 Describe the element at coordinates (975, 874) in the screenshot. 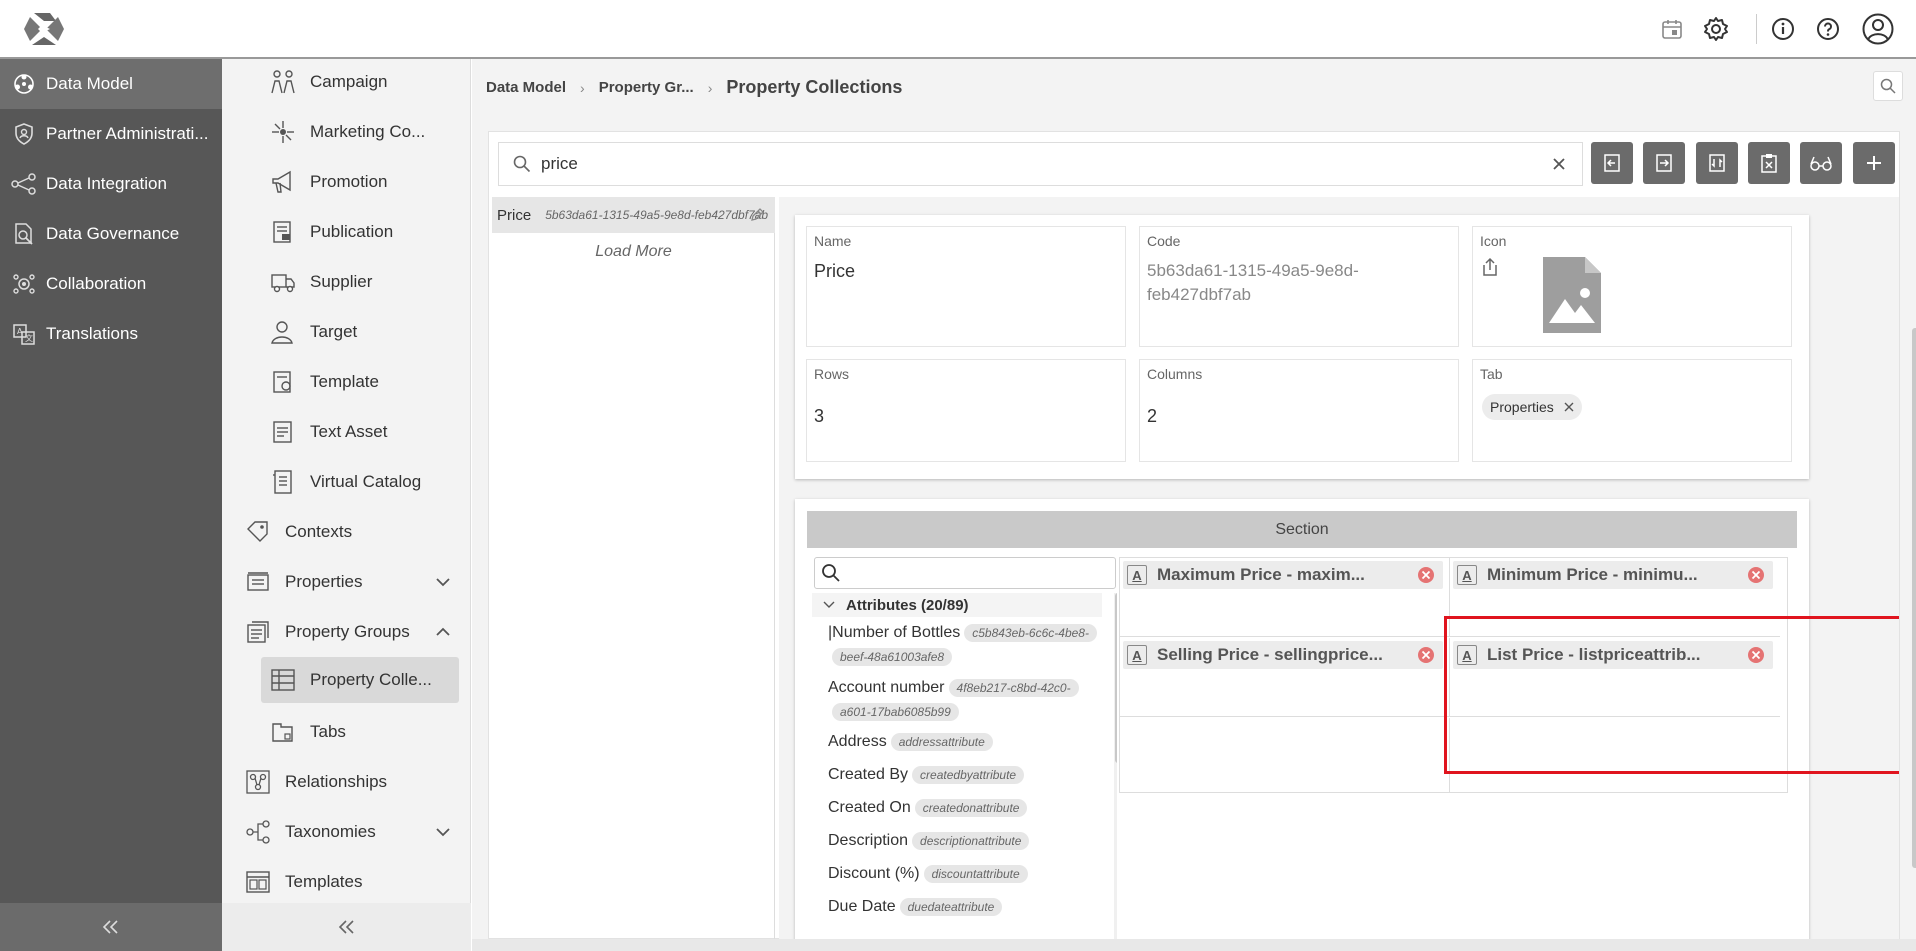

I see `attribute-code-badge: discountattribute` at that location.